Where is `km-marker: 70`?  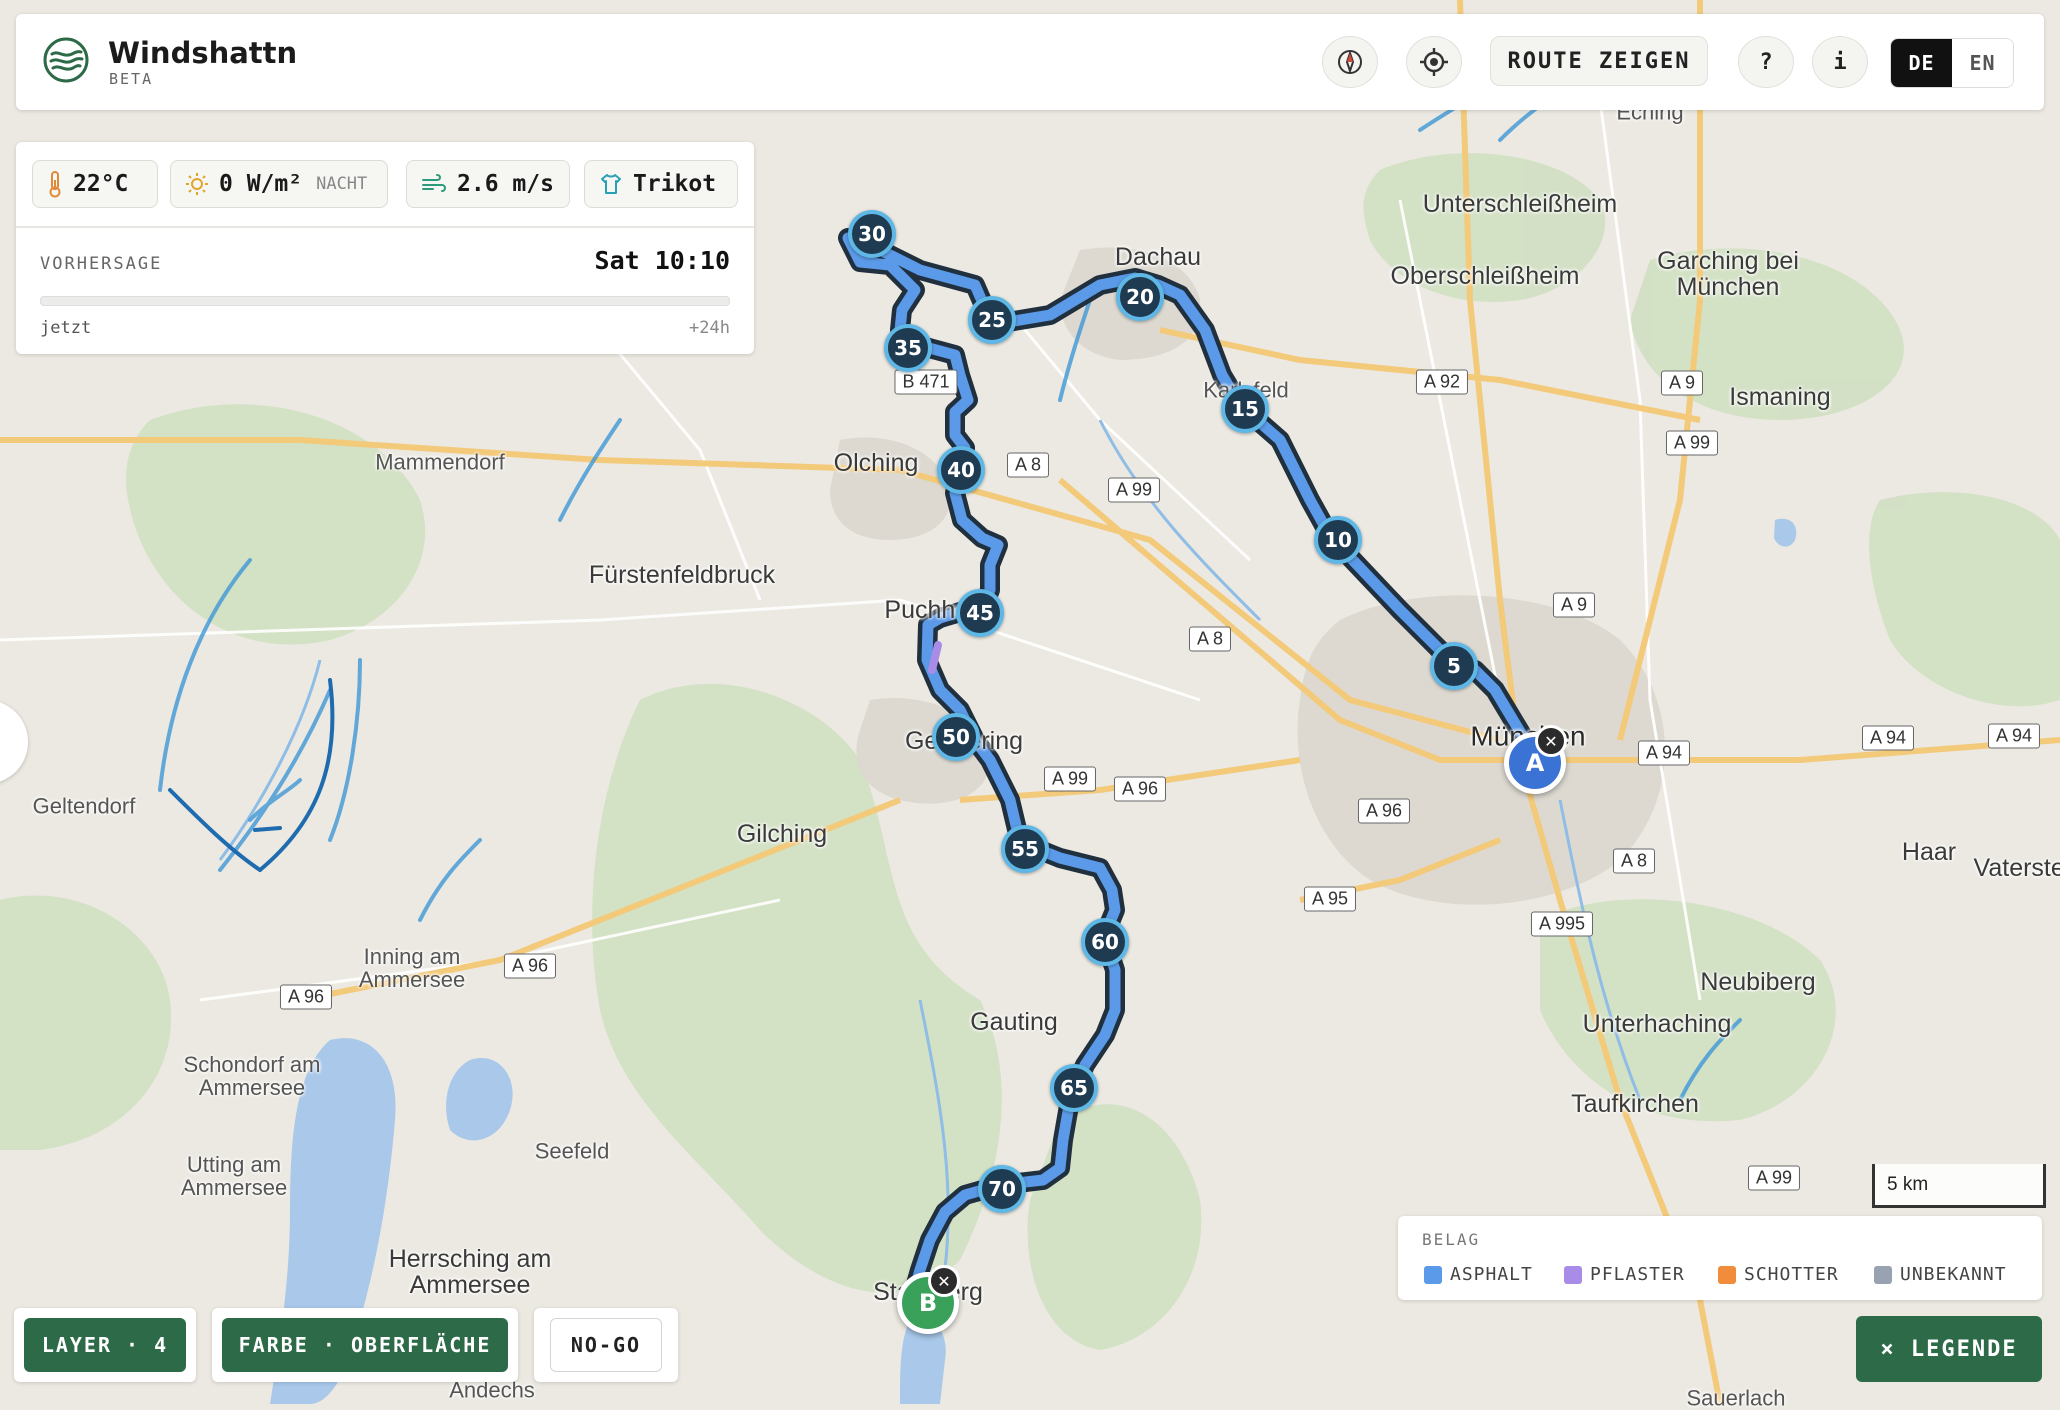
km-marker: 70 is located at coordinates (1002, 1189).